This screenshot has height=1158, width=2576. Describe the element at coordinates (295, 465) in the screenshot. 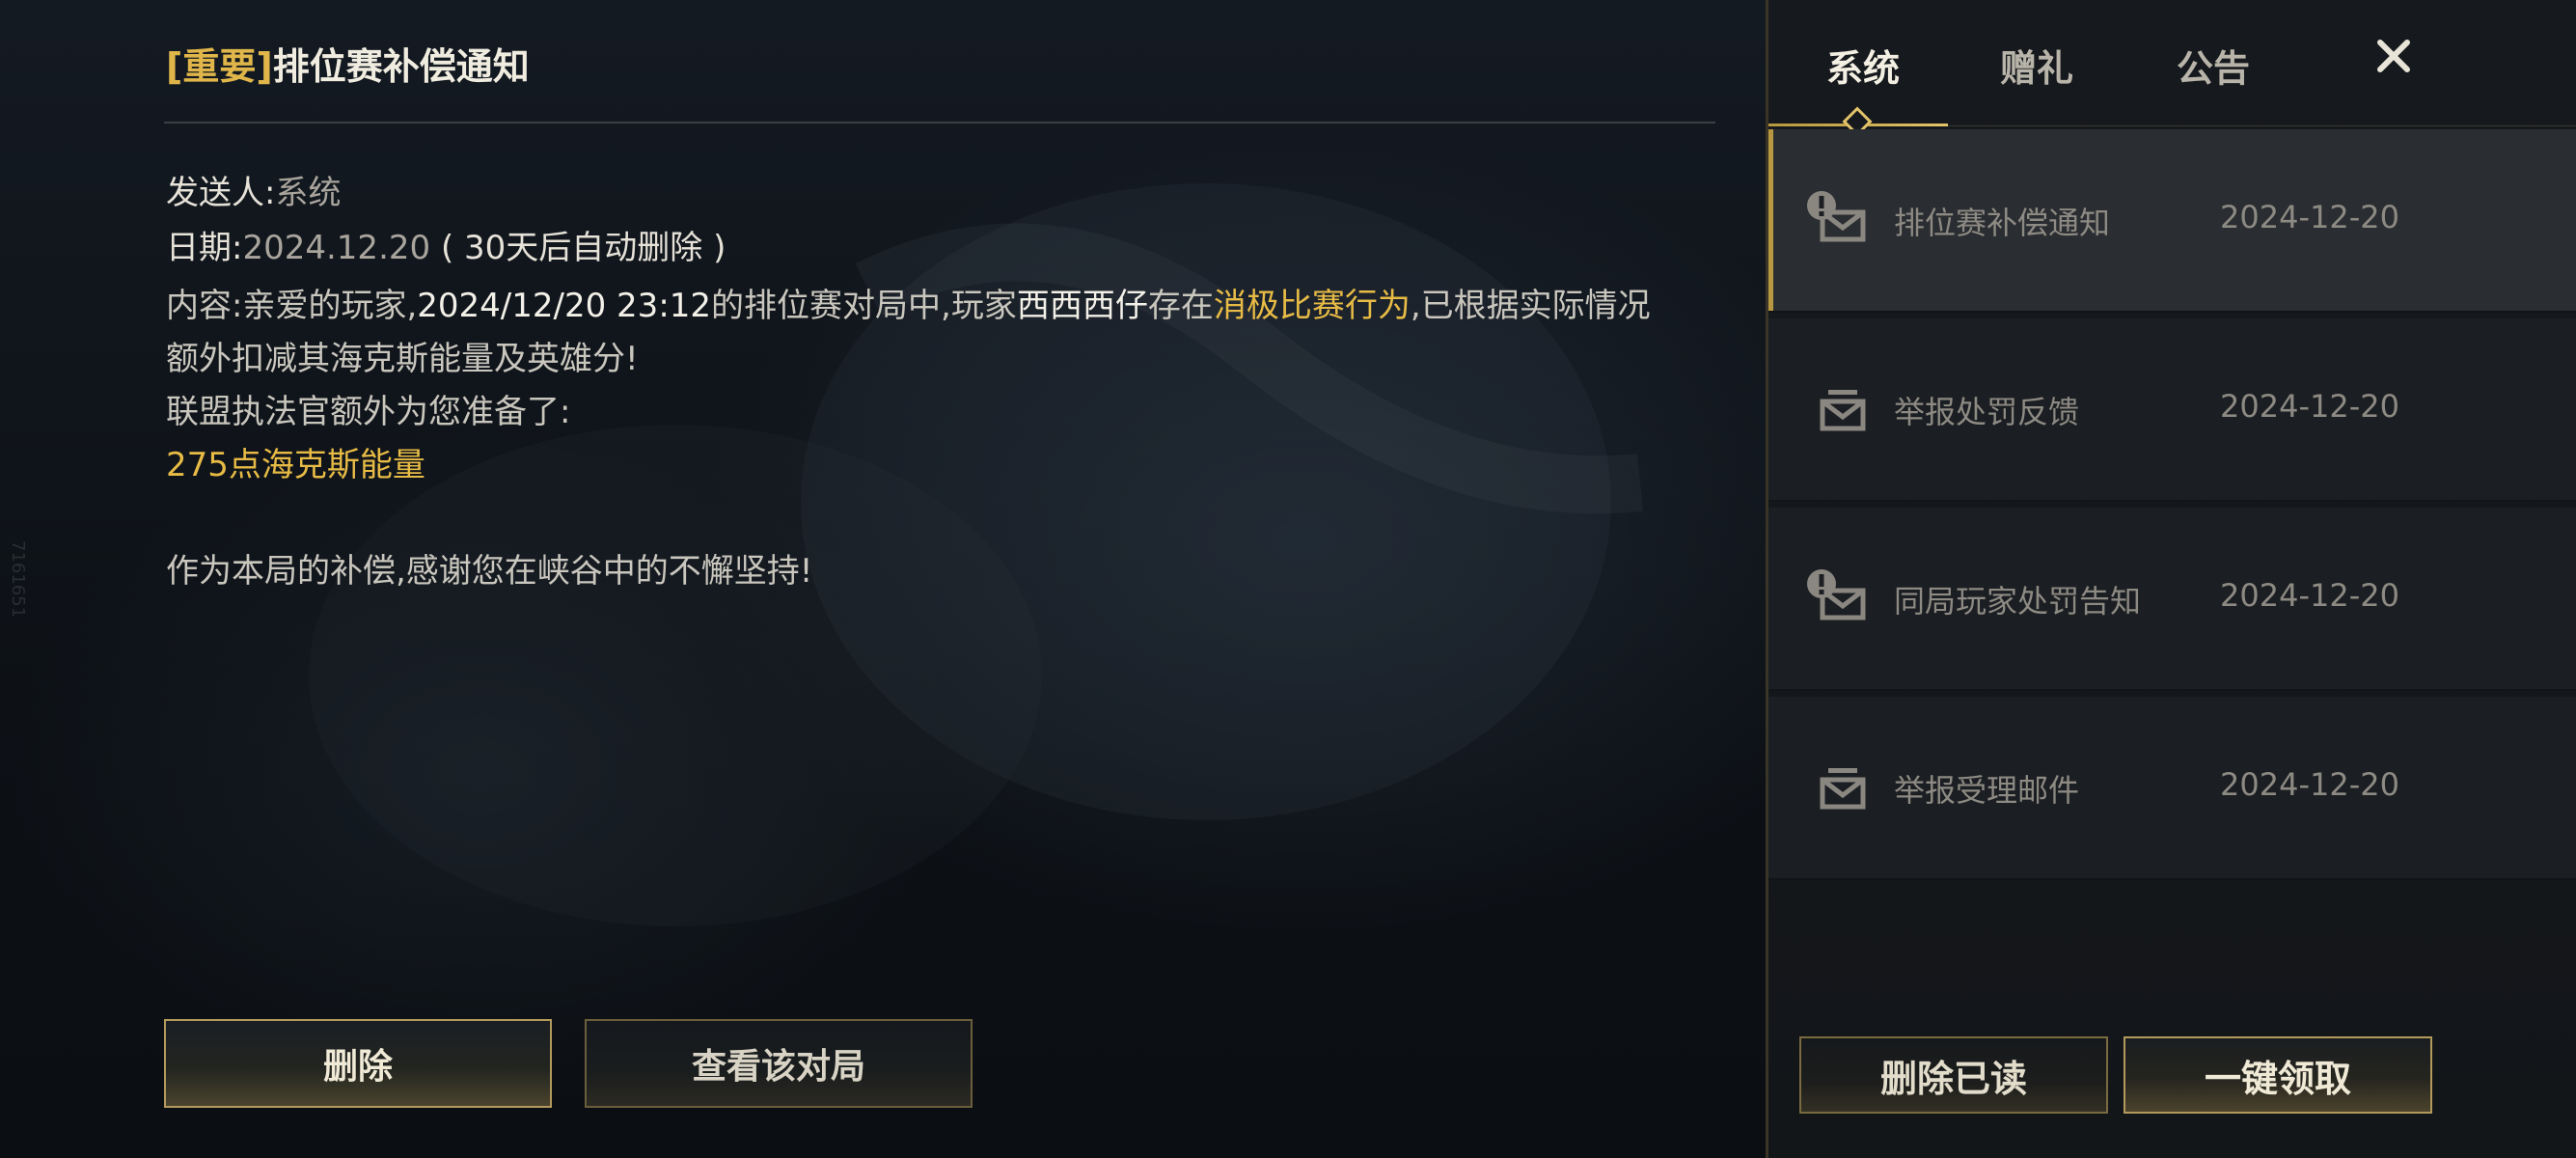

I see `reward-text: 275点海克斯能量` at that location.